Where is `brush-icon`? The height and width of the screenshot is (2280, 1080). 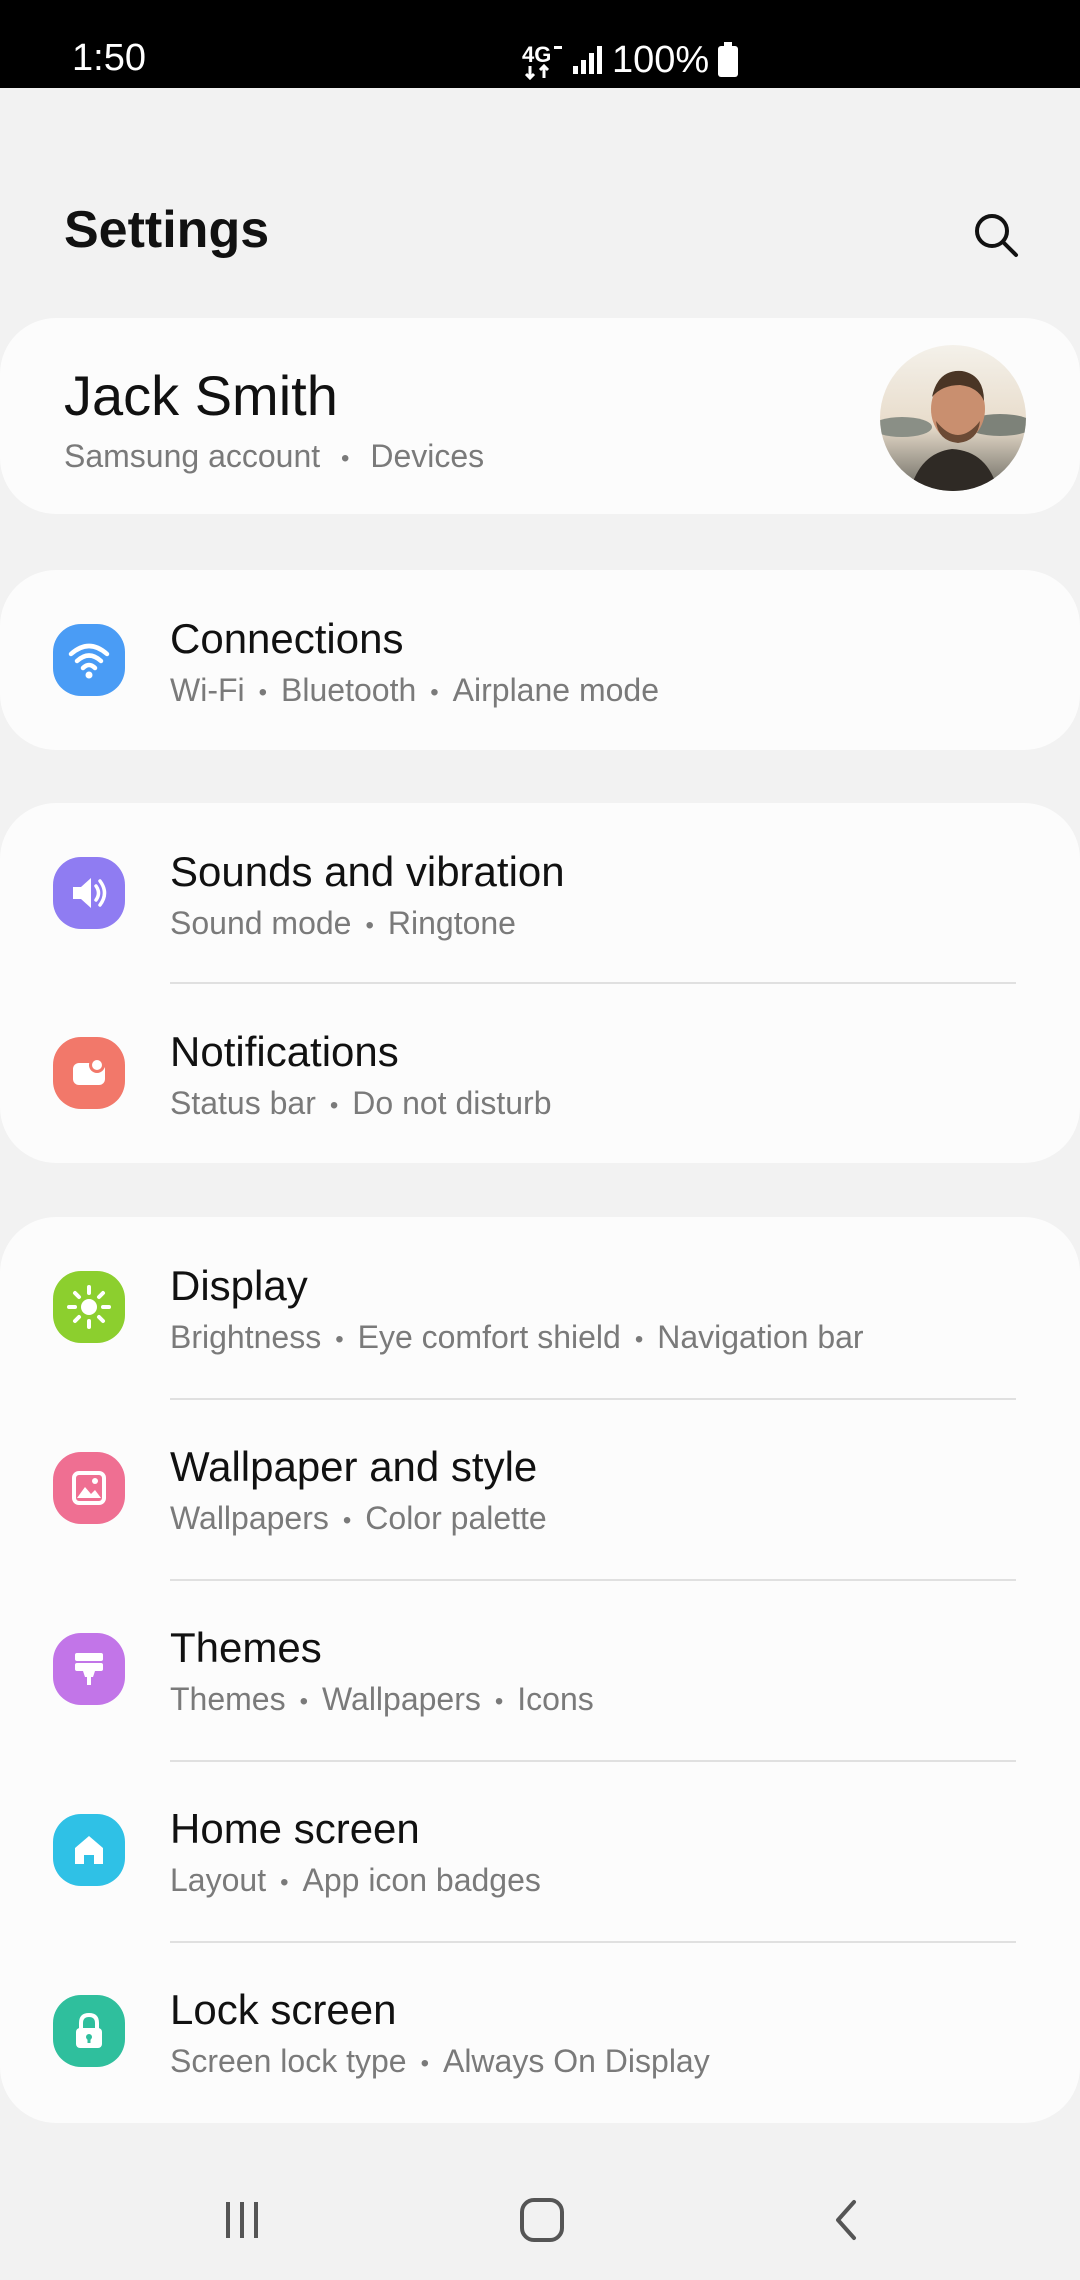
brush-icon is located at coordinates (89, 1669).